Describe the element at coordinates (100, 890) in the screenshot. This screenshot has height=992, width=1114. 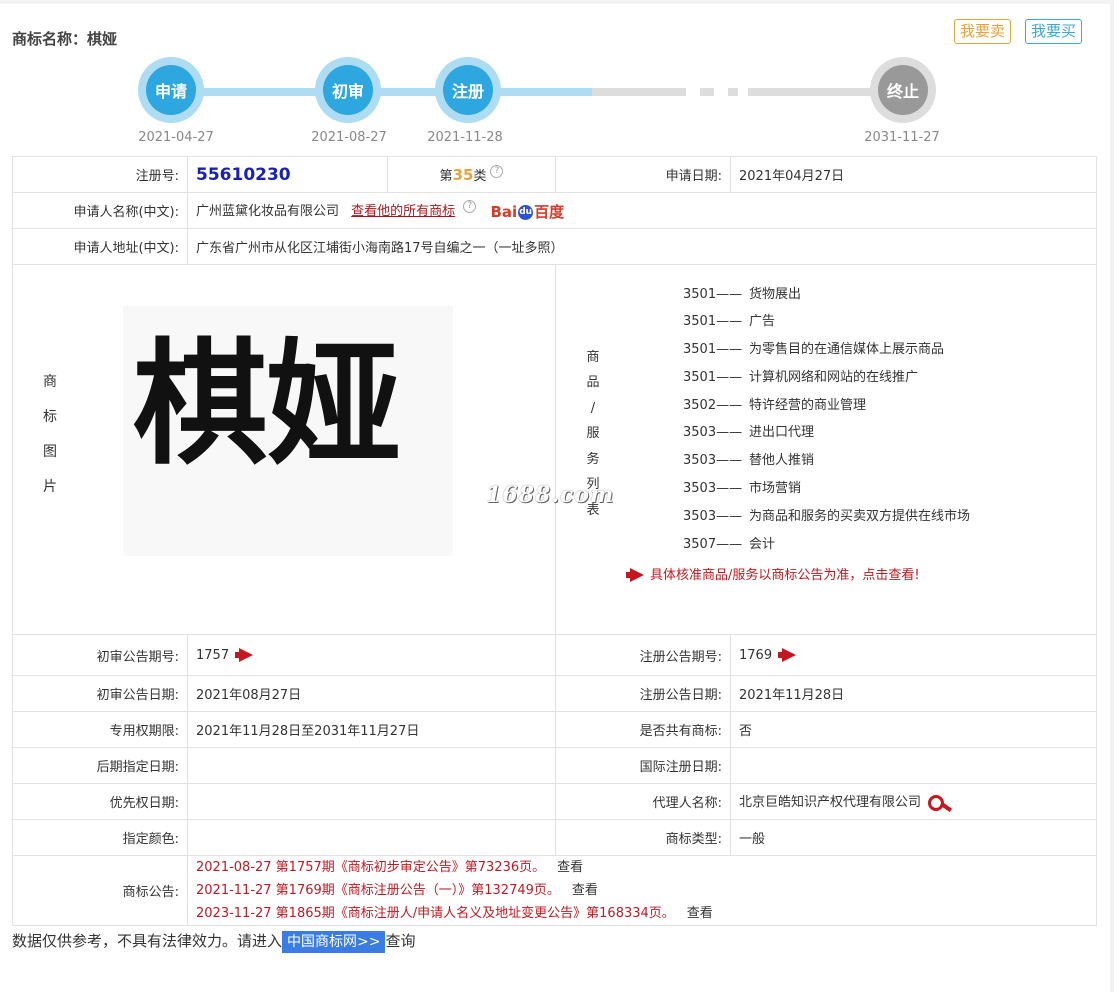
I see `notice-label: 商标公告:` at that location.